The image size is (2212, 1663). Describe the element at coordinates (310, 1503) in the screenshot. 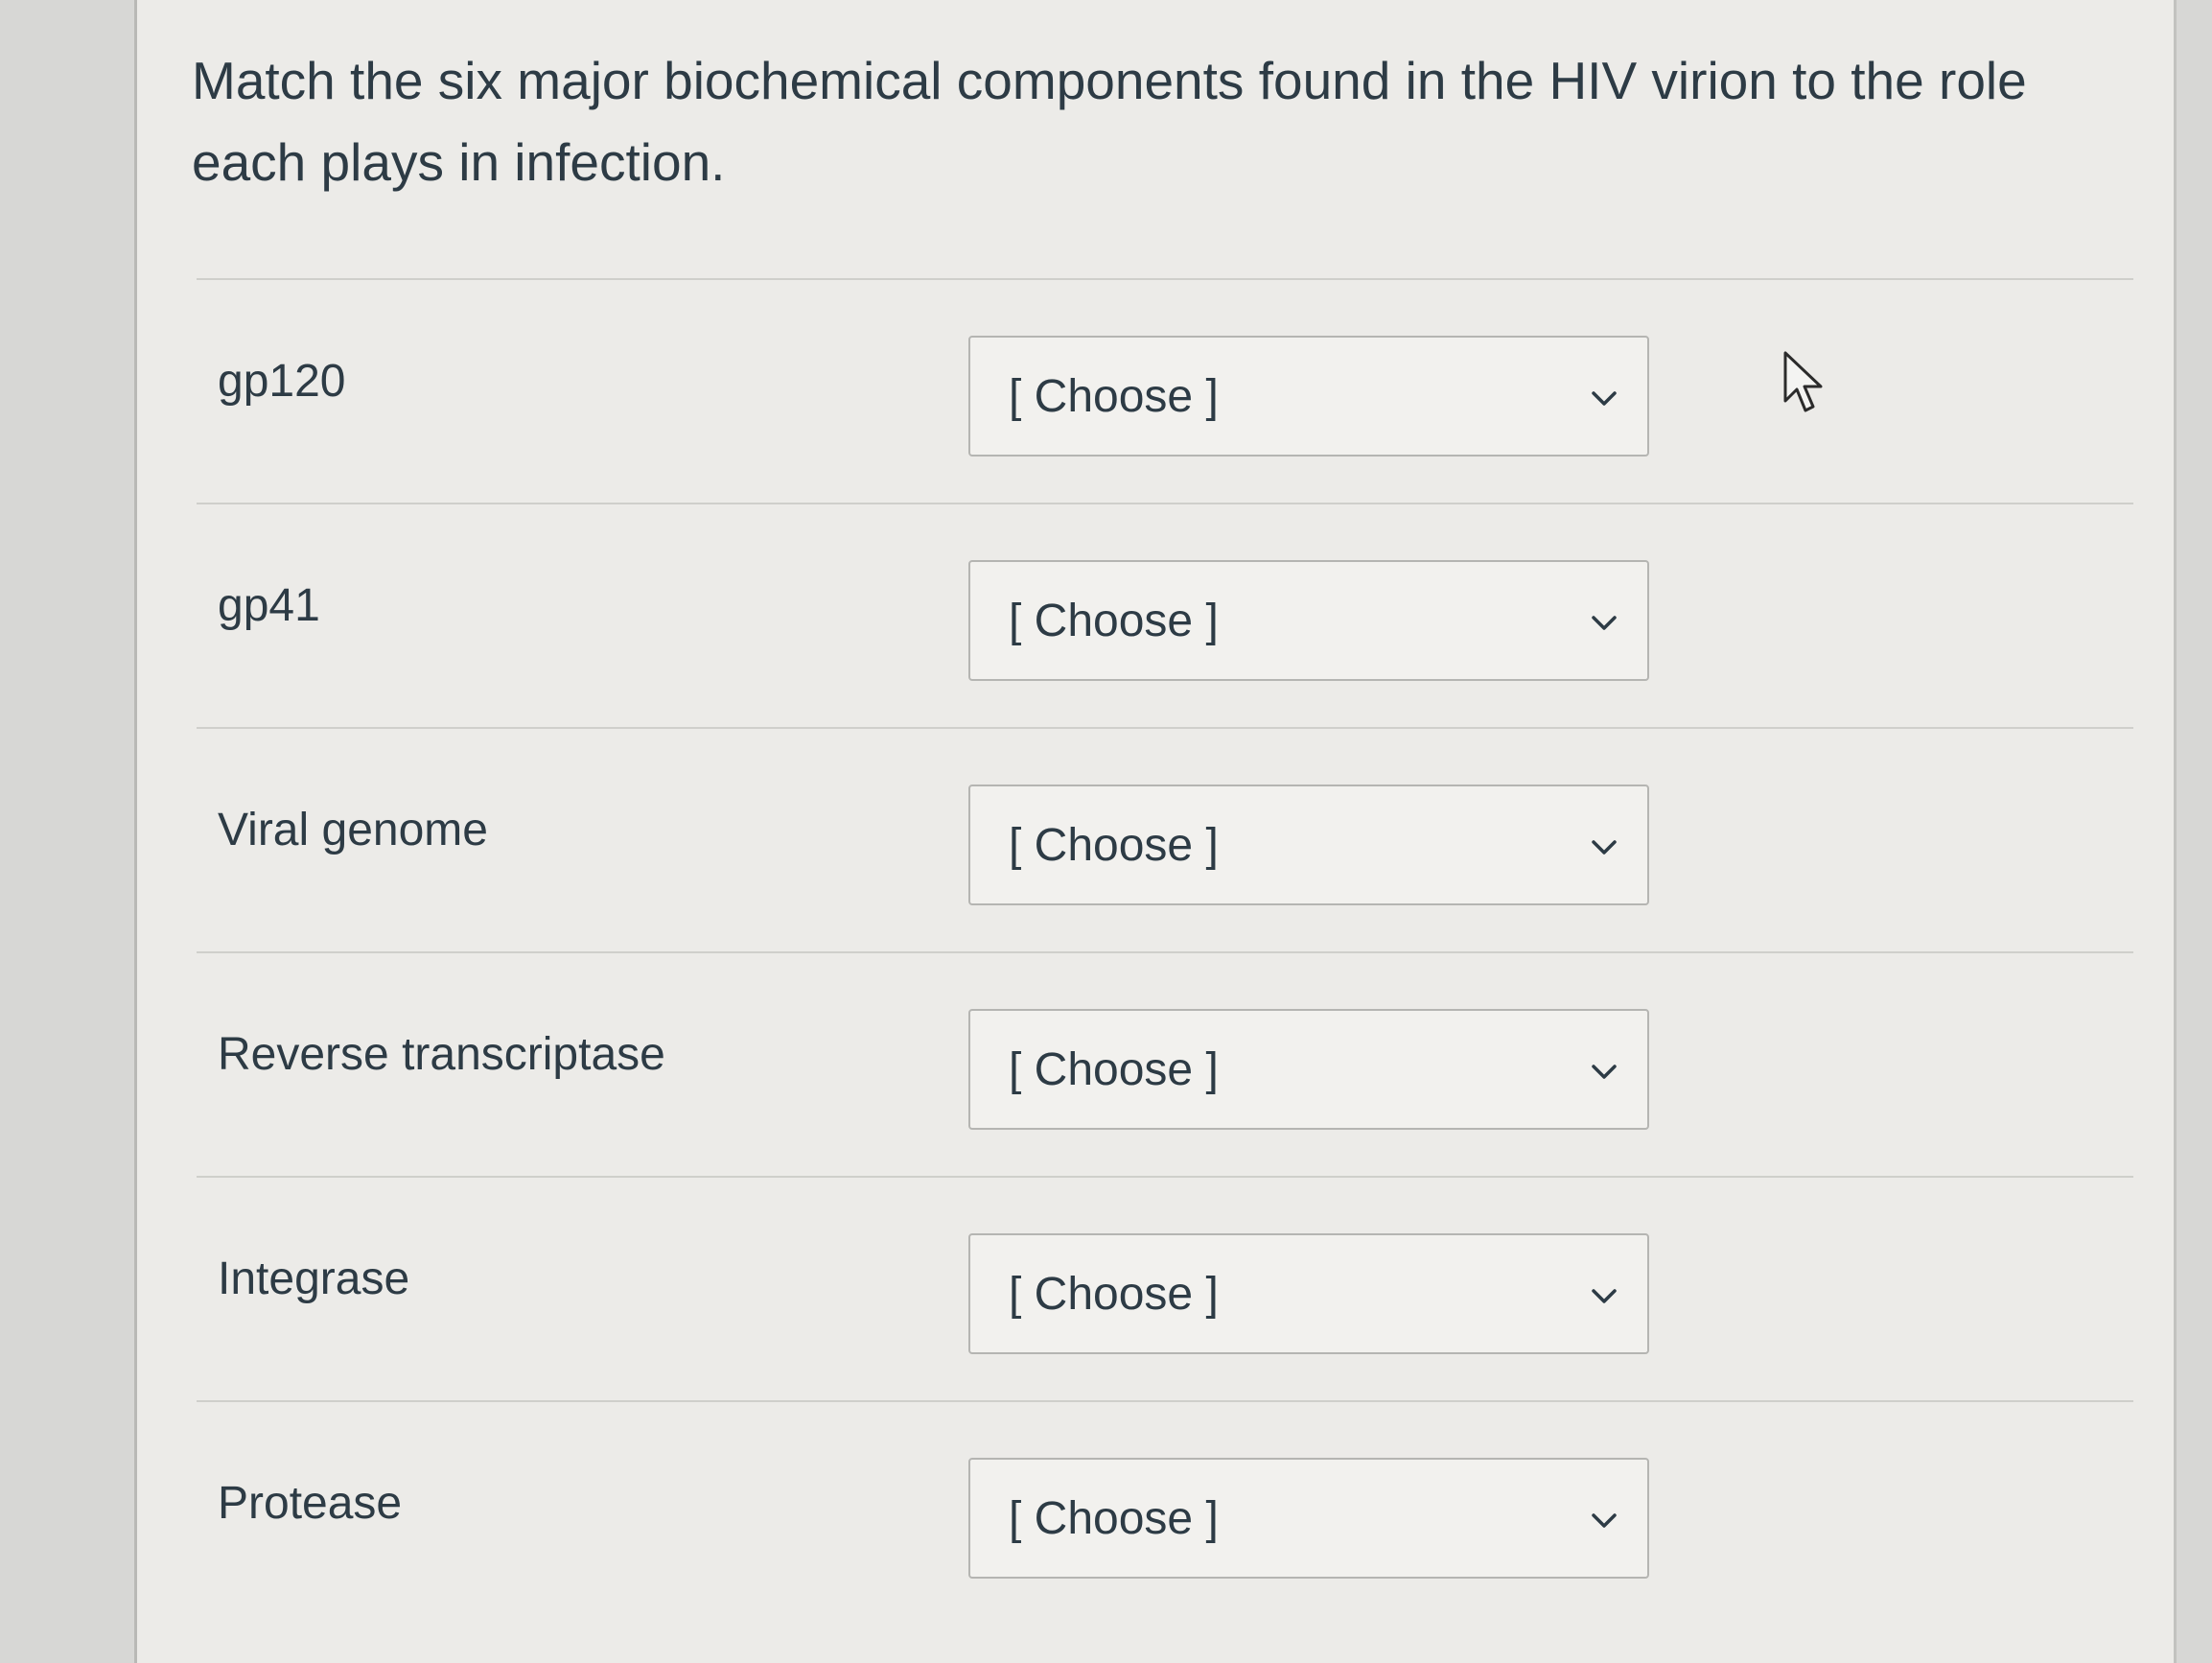

I see `component-label: Protease` at that location.